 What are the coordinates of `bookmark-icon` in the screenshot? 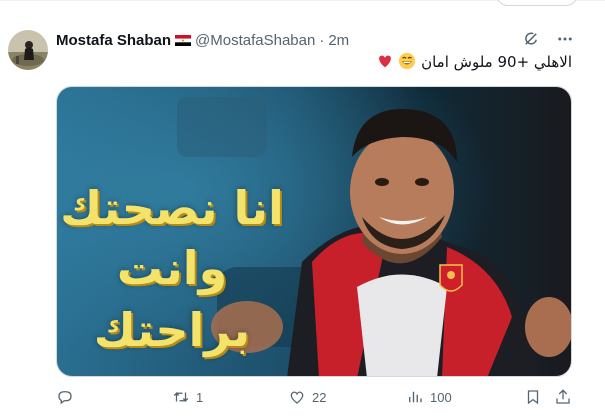 It's located at (533, 397).